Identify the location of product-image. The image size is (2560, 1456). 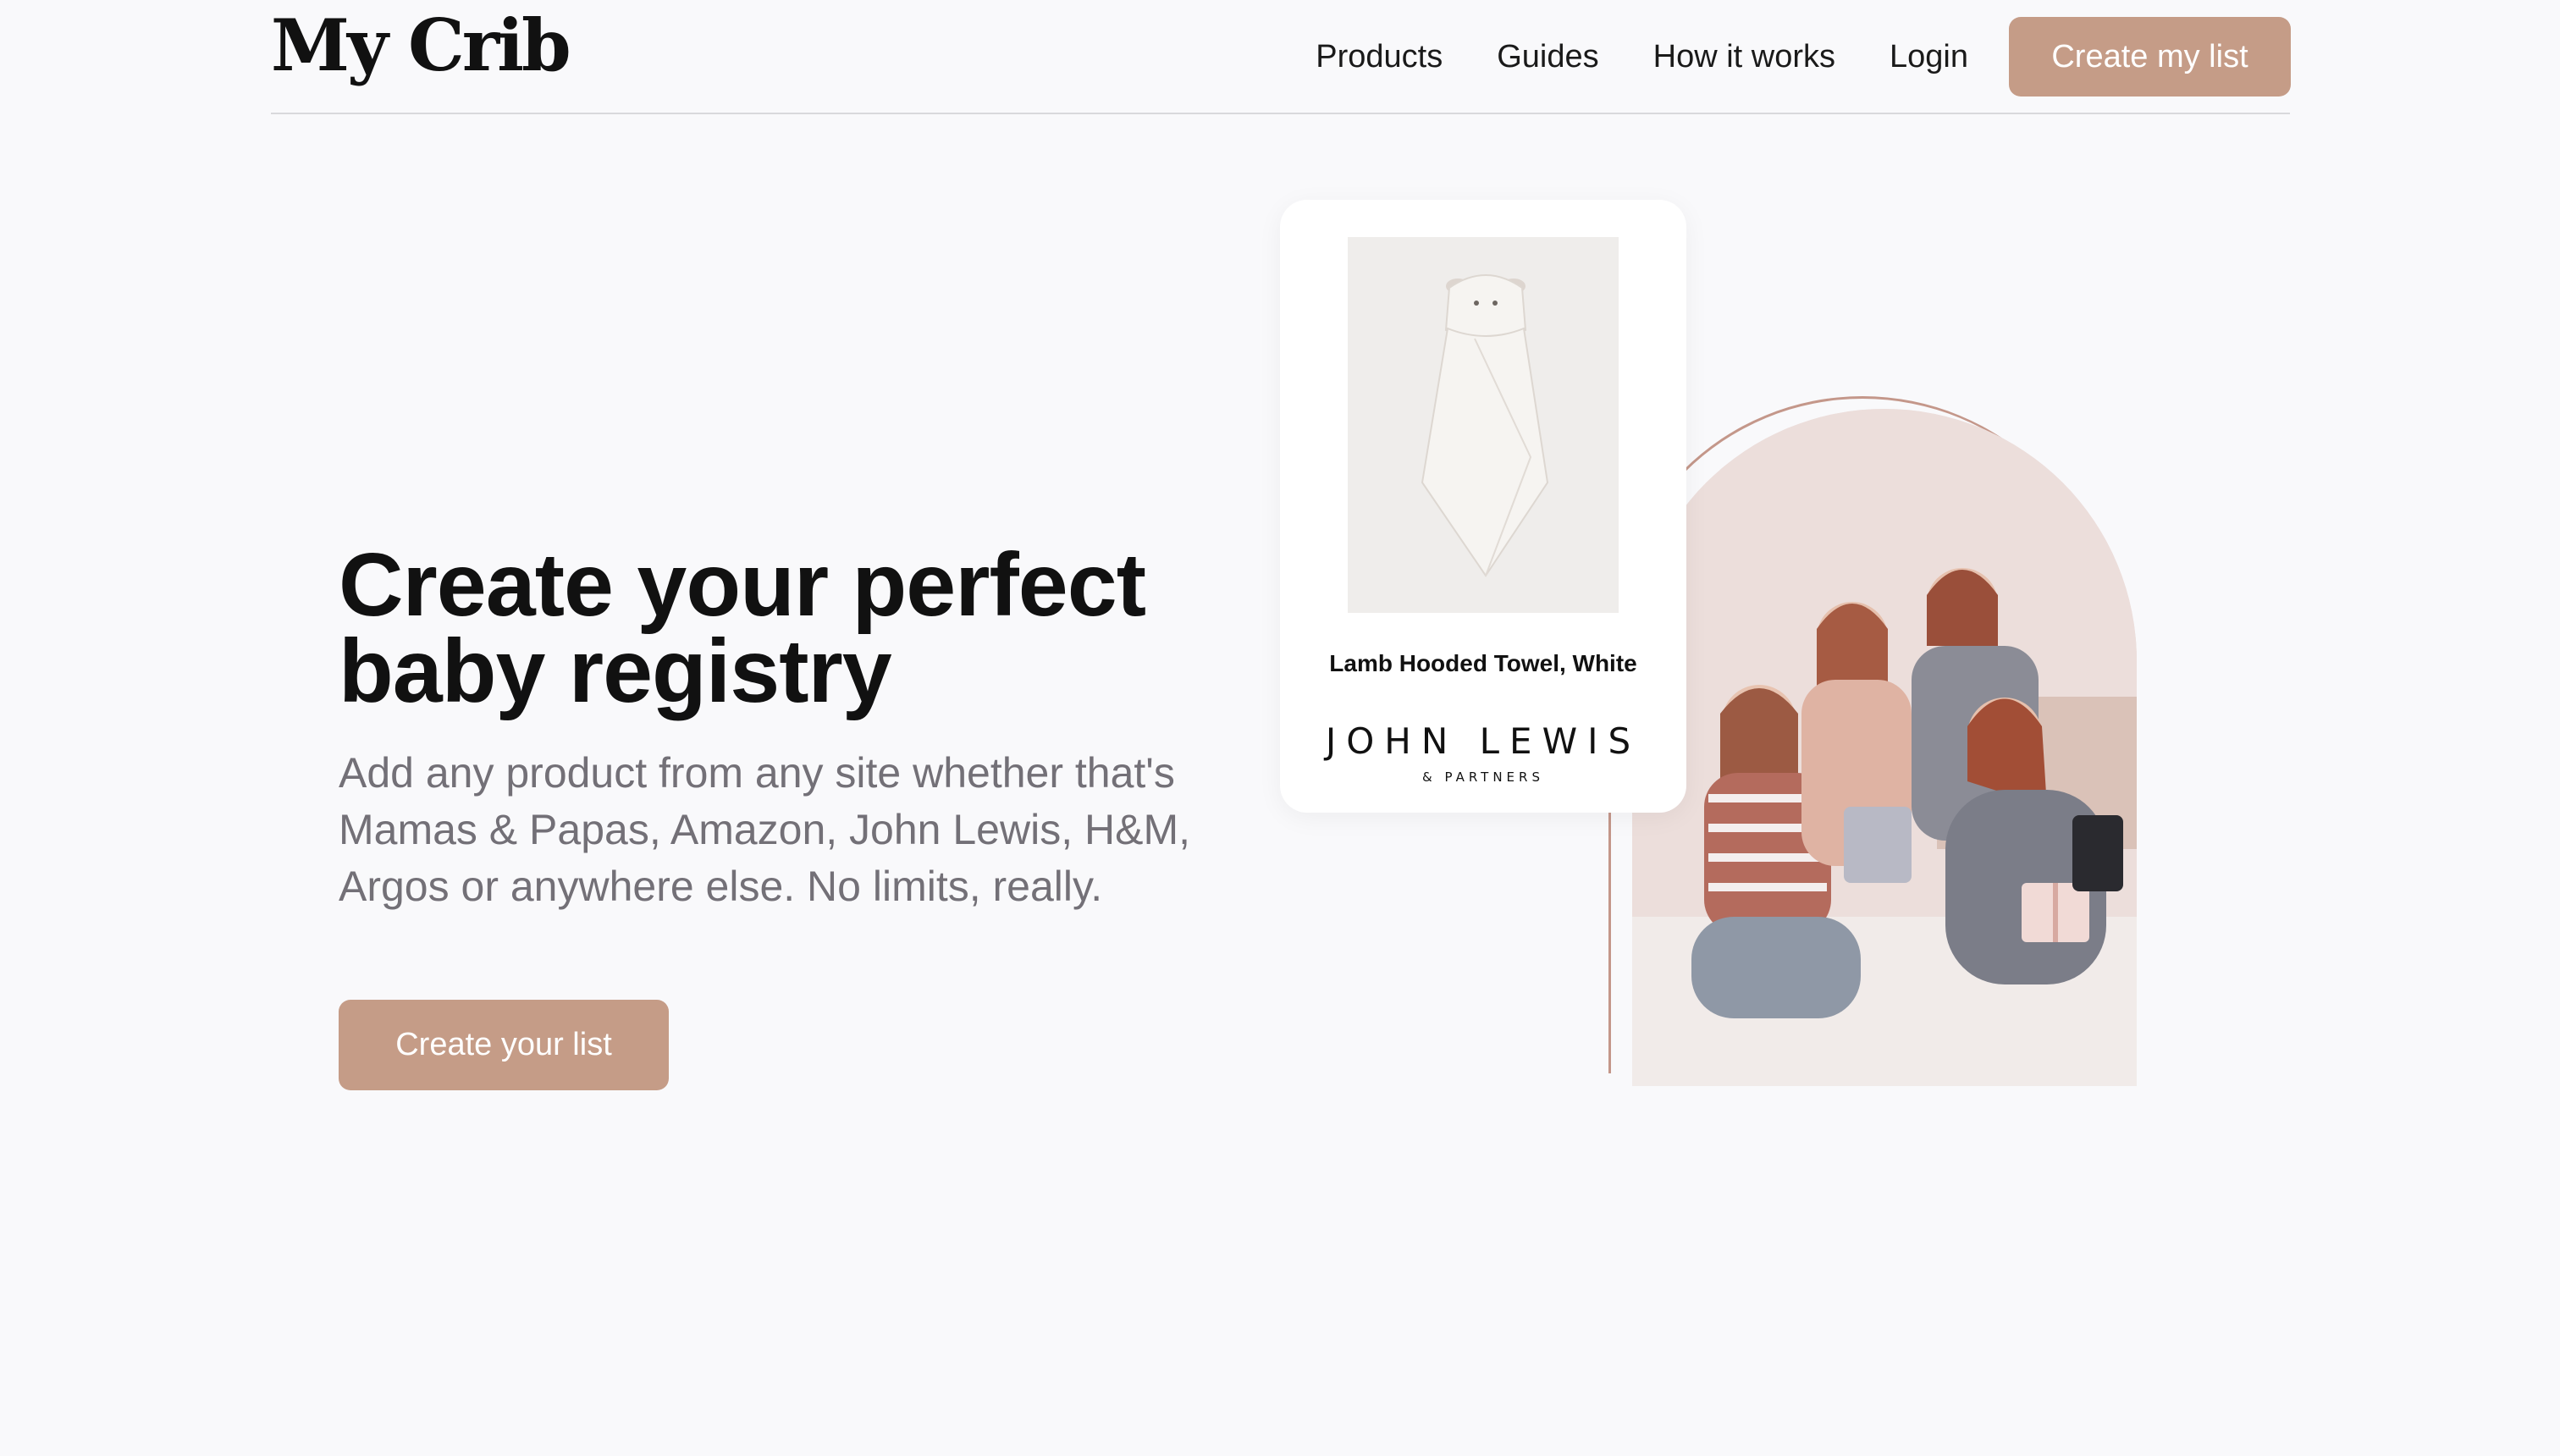
(1483, 425).